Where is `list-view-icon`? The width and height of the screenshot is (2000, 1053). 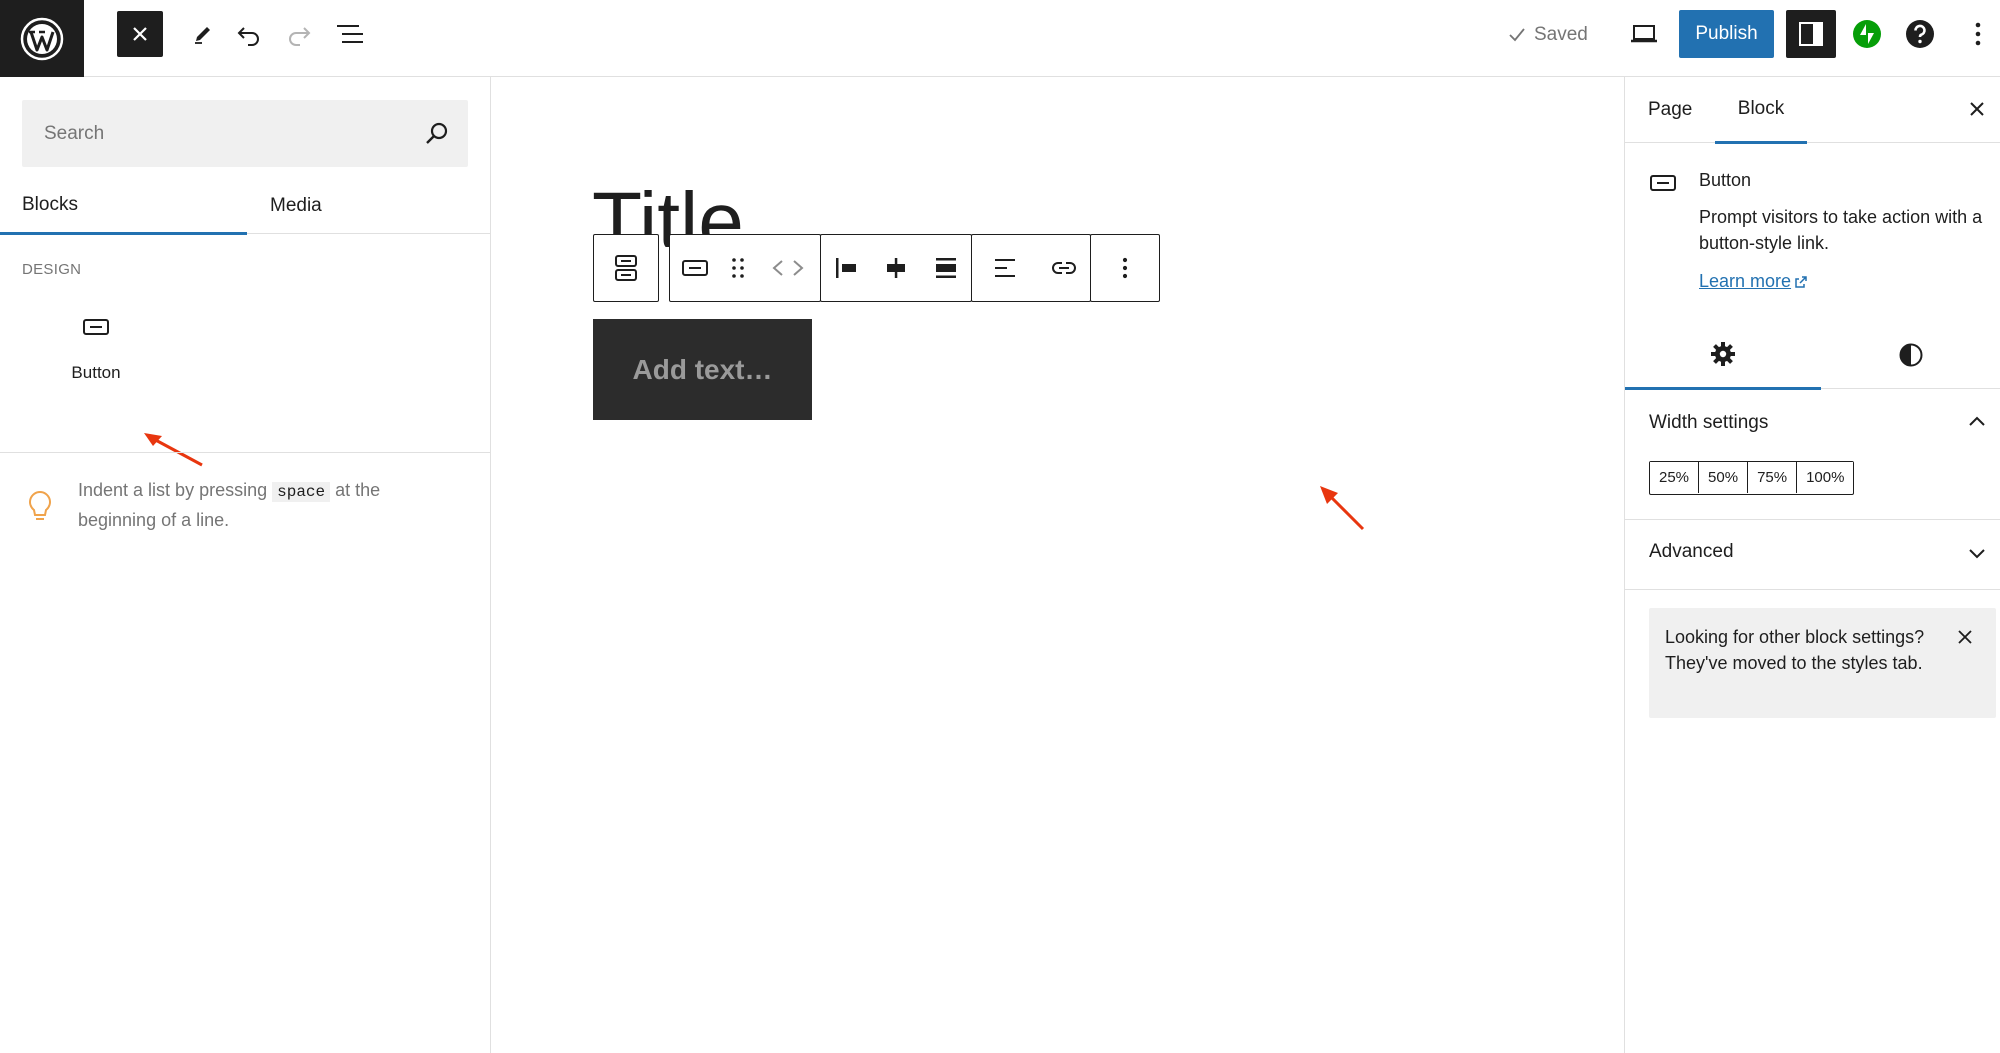 list-view-icon is located at coordinates (350, 34).